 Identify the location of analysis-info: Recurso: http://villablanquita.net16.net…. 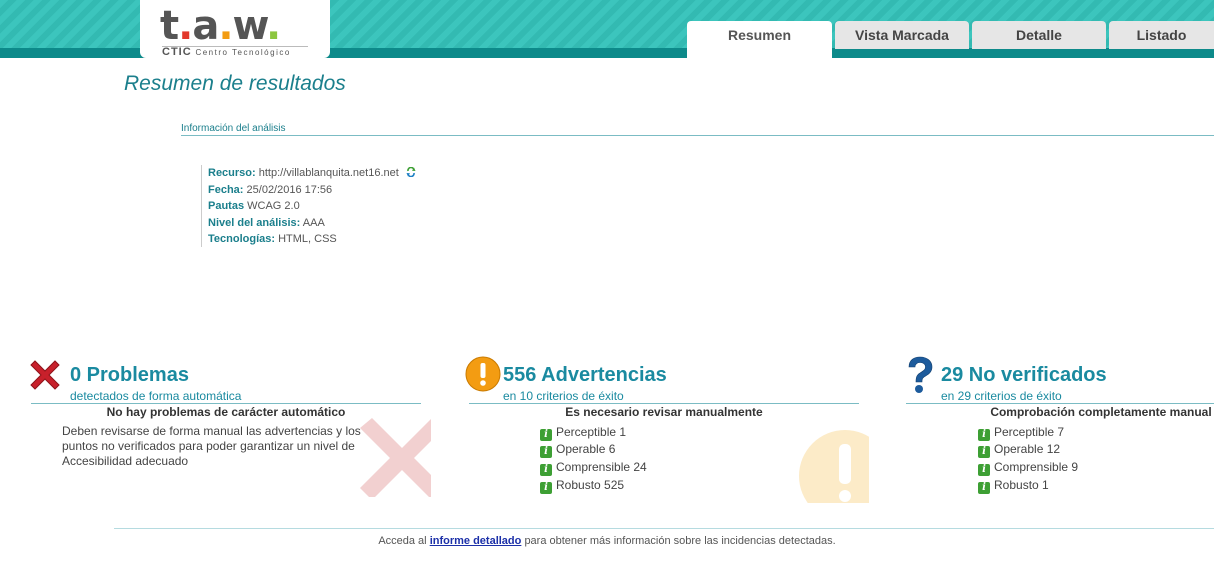
(308, 206).